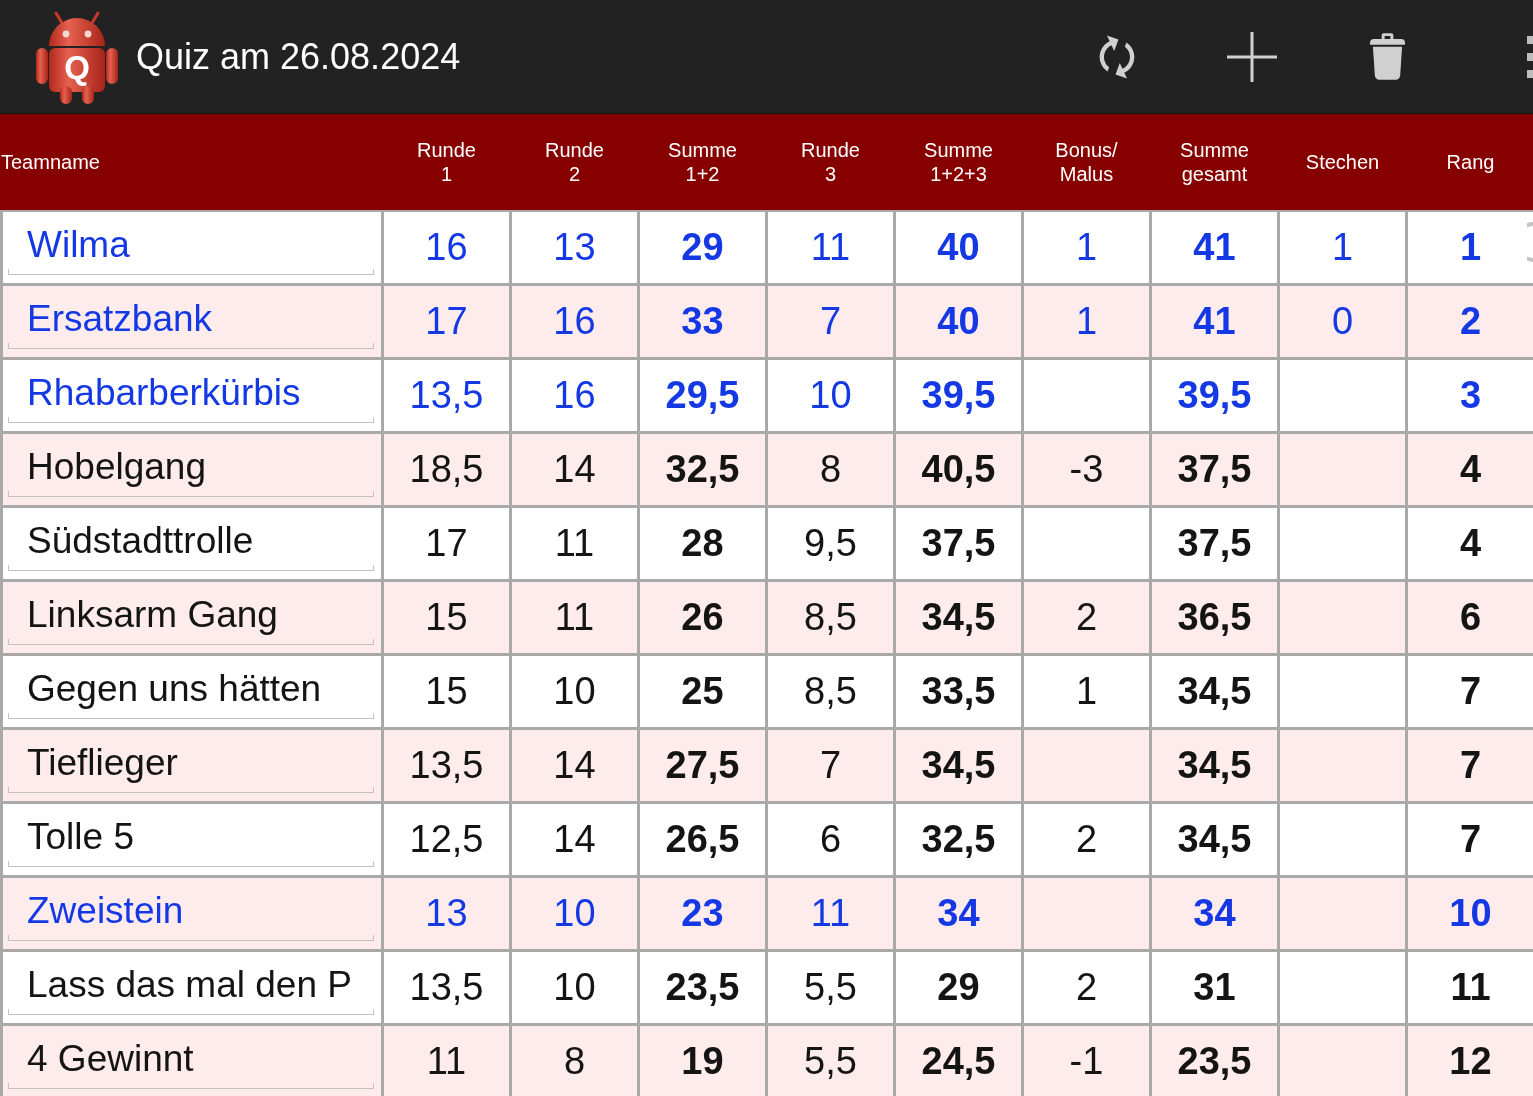 The image size is (1533, 1096). I want to click on window-title: Quiz am 26.08.2024, so click(298, 56).